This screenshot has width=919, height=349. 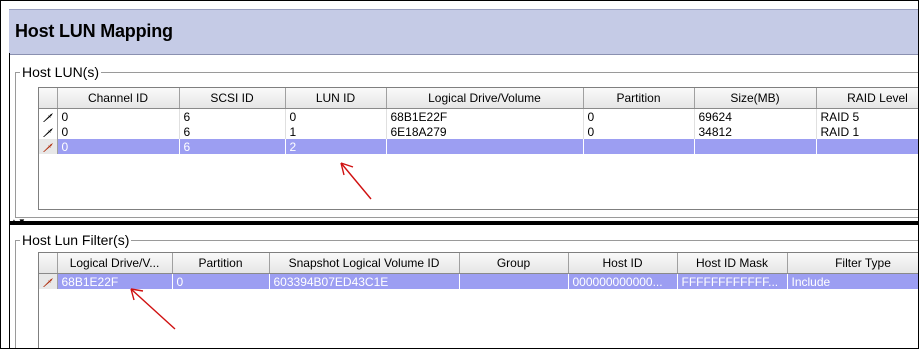 I want to click on host-luns-legend: Host LUN(s), so click(x=61, y=72).